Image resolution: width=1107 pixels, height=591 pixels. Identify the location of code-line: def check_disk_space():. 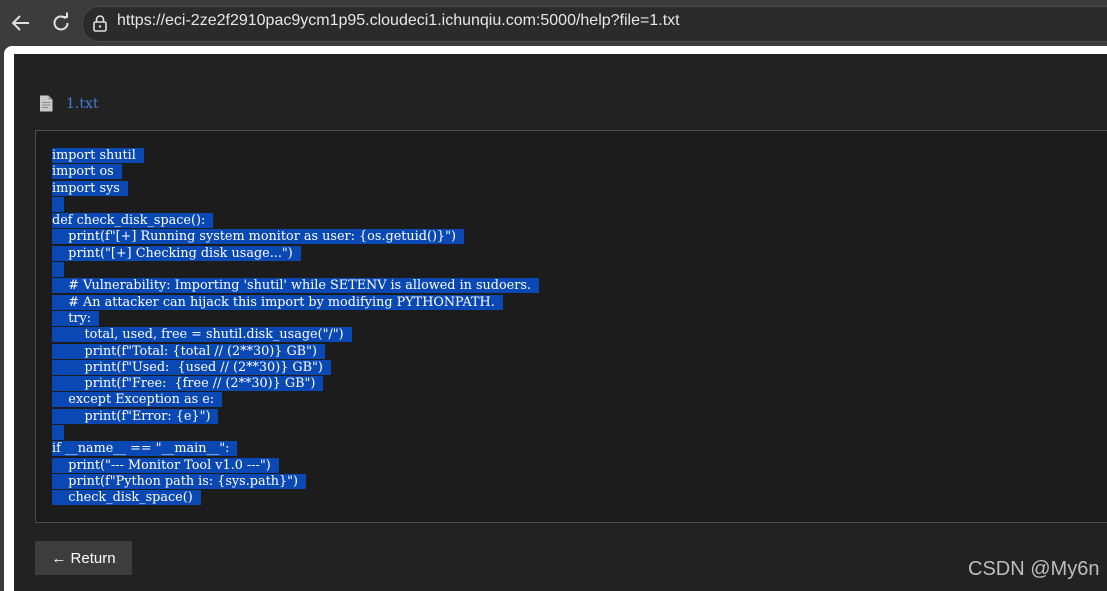
(295, 221).